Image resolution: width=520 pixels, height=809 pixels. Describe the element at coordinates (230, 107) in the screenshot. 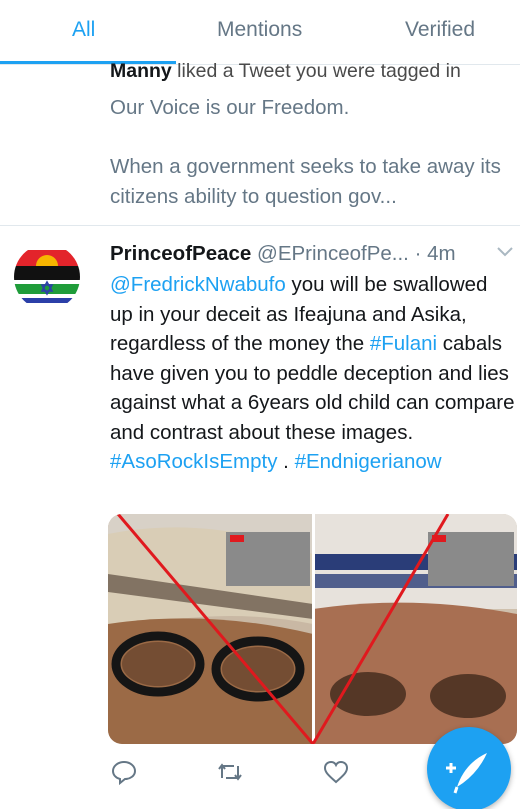

I see `notification-tweet-line: Our Voice is our Freedom.` at that location.